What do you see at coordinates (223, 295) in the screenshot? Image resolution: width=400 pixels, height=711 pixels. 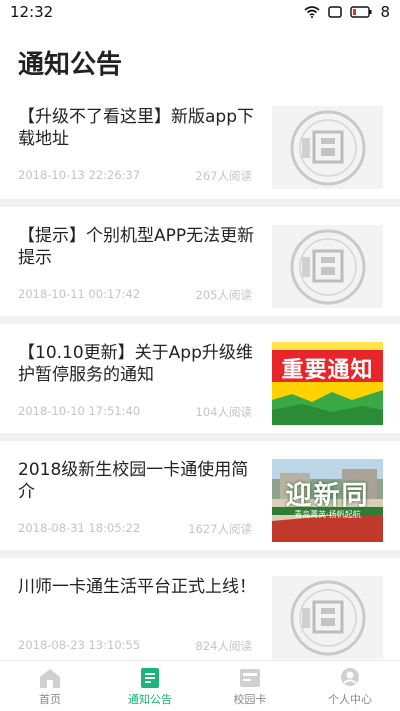 I see `news-reads: 205人阅读` at bounding box center [223, 295].